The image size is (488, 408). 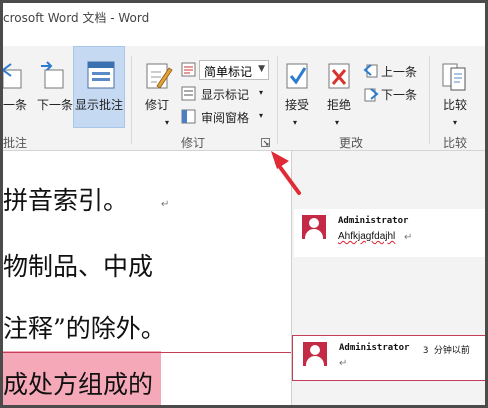 I want to click on review-pane-button: 审阅窗格, so click(x=225, y=117).